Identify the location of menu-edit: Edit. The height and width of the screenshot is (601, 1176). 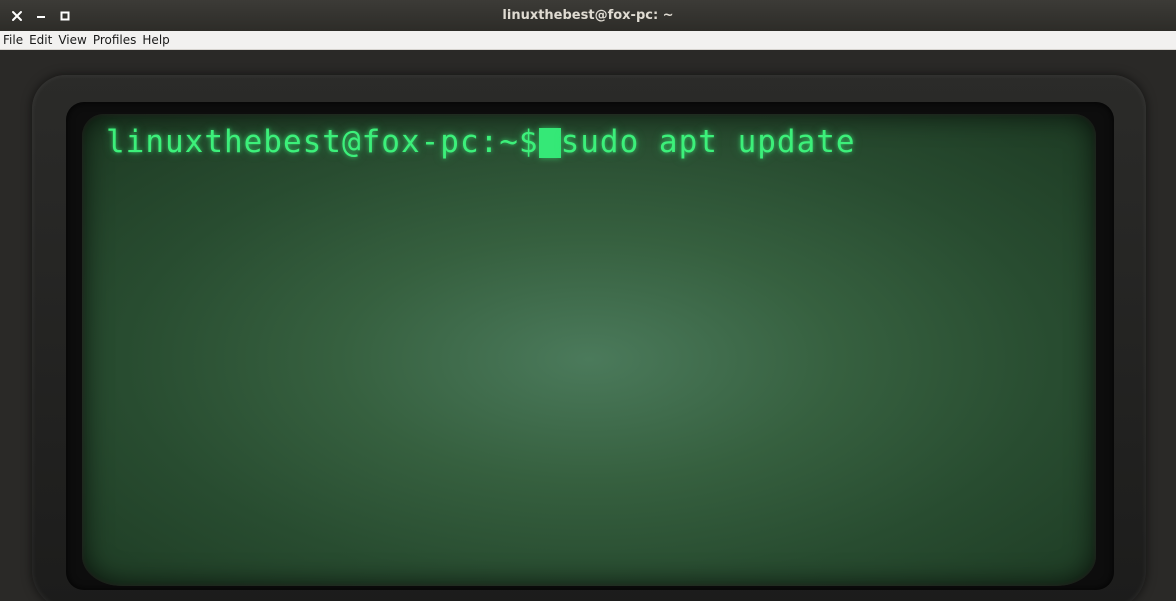
(40, 40).